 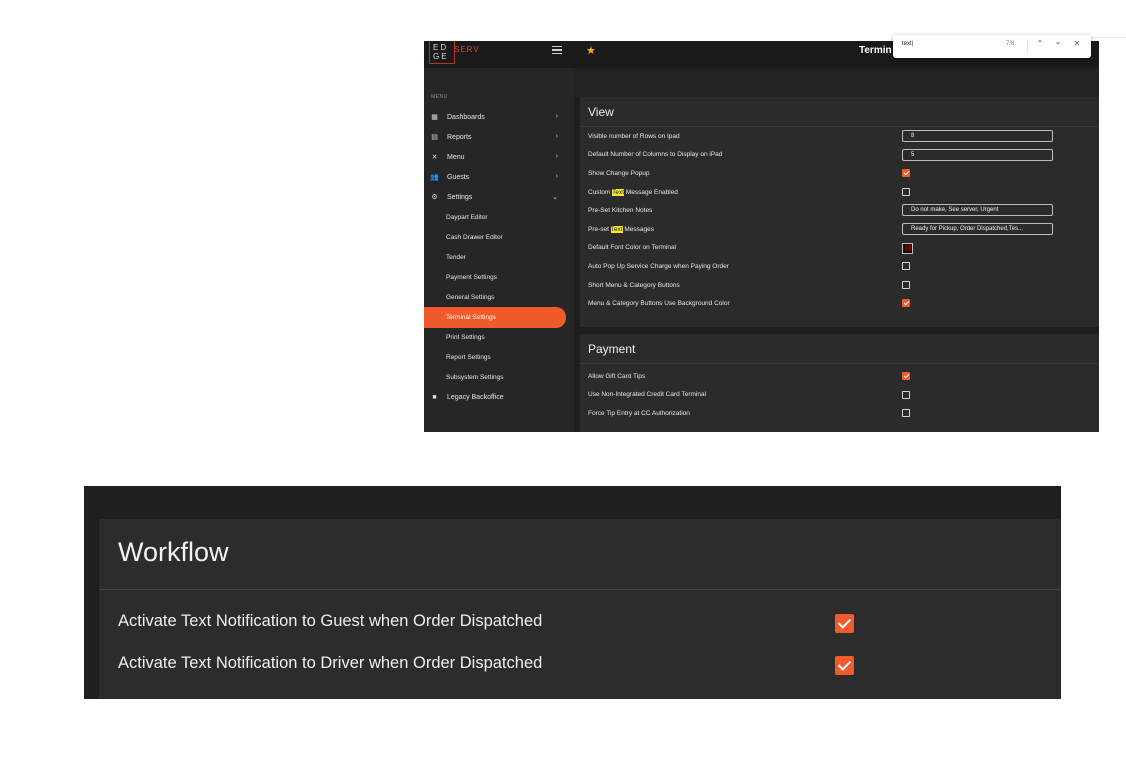 What do you see at coordinates (839, 112) in the screenshot?
I see `section-title: View` at bounding box center [839, 112].